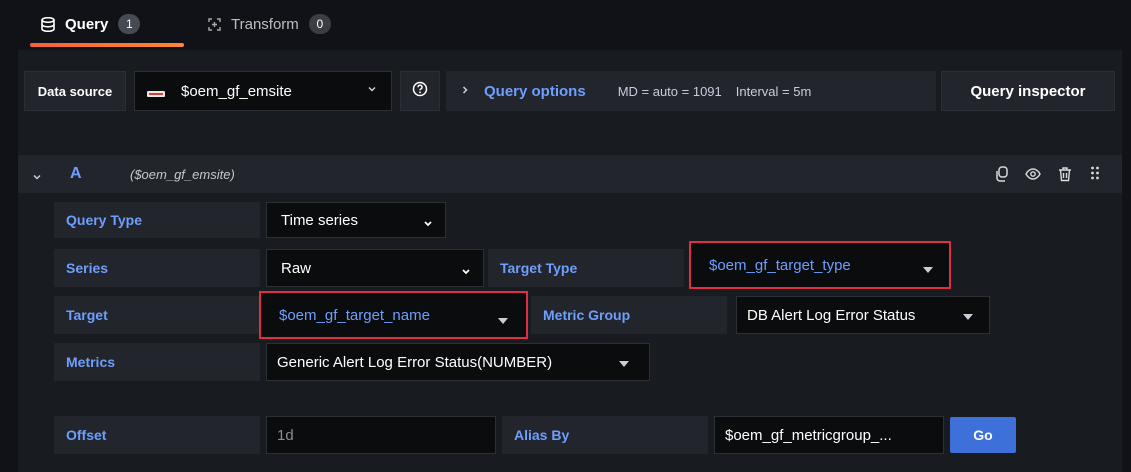 This screenshot has height=472, width=1131. Describe the element at coordinates (157, 435) in the screenshot. I see `offset-label: Offset` at that location.